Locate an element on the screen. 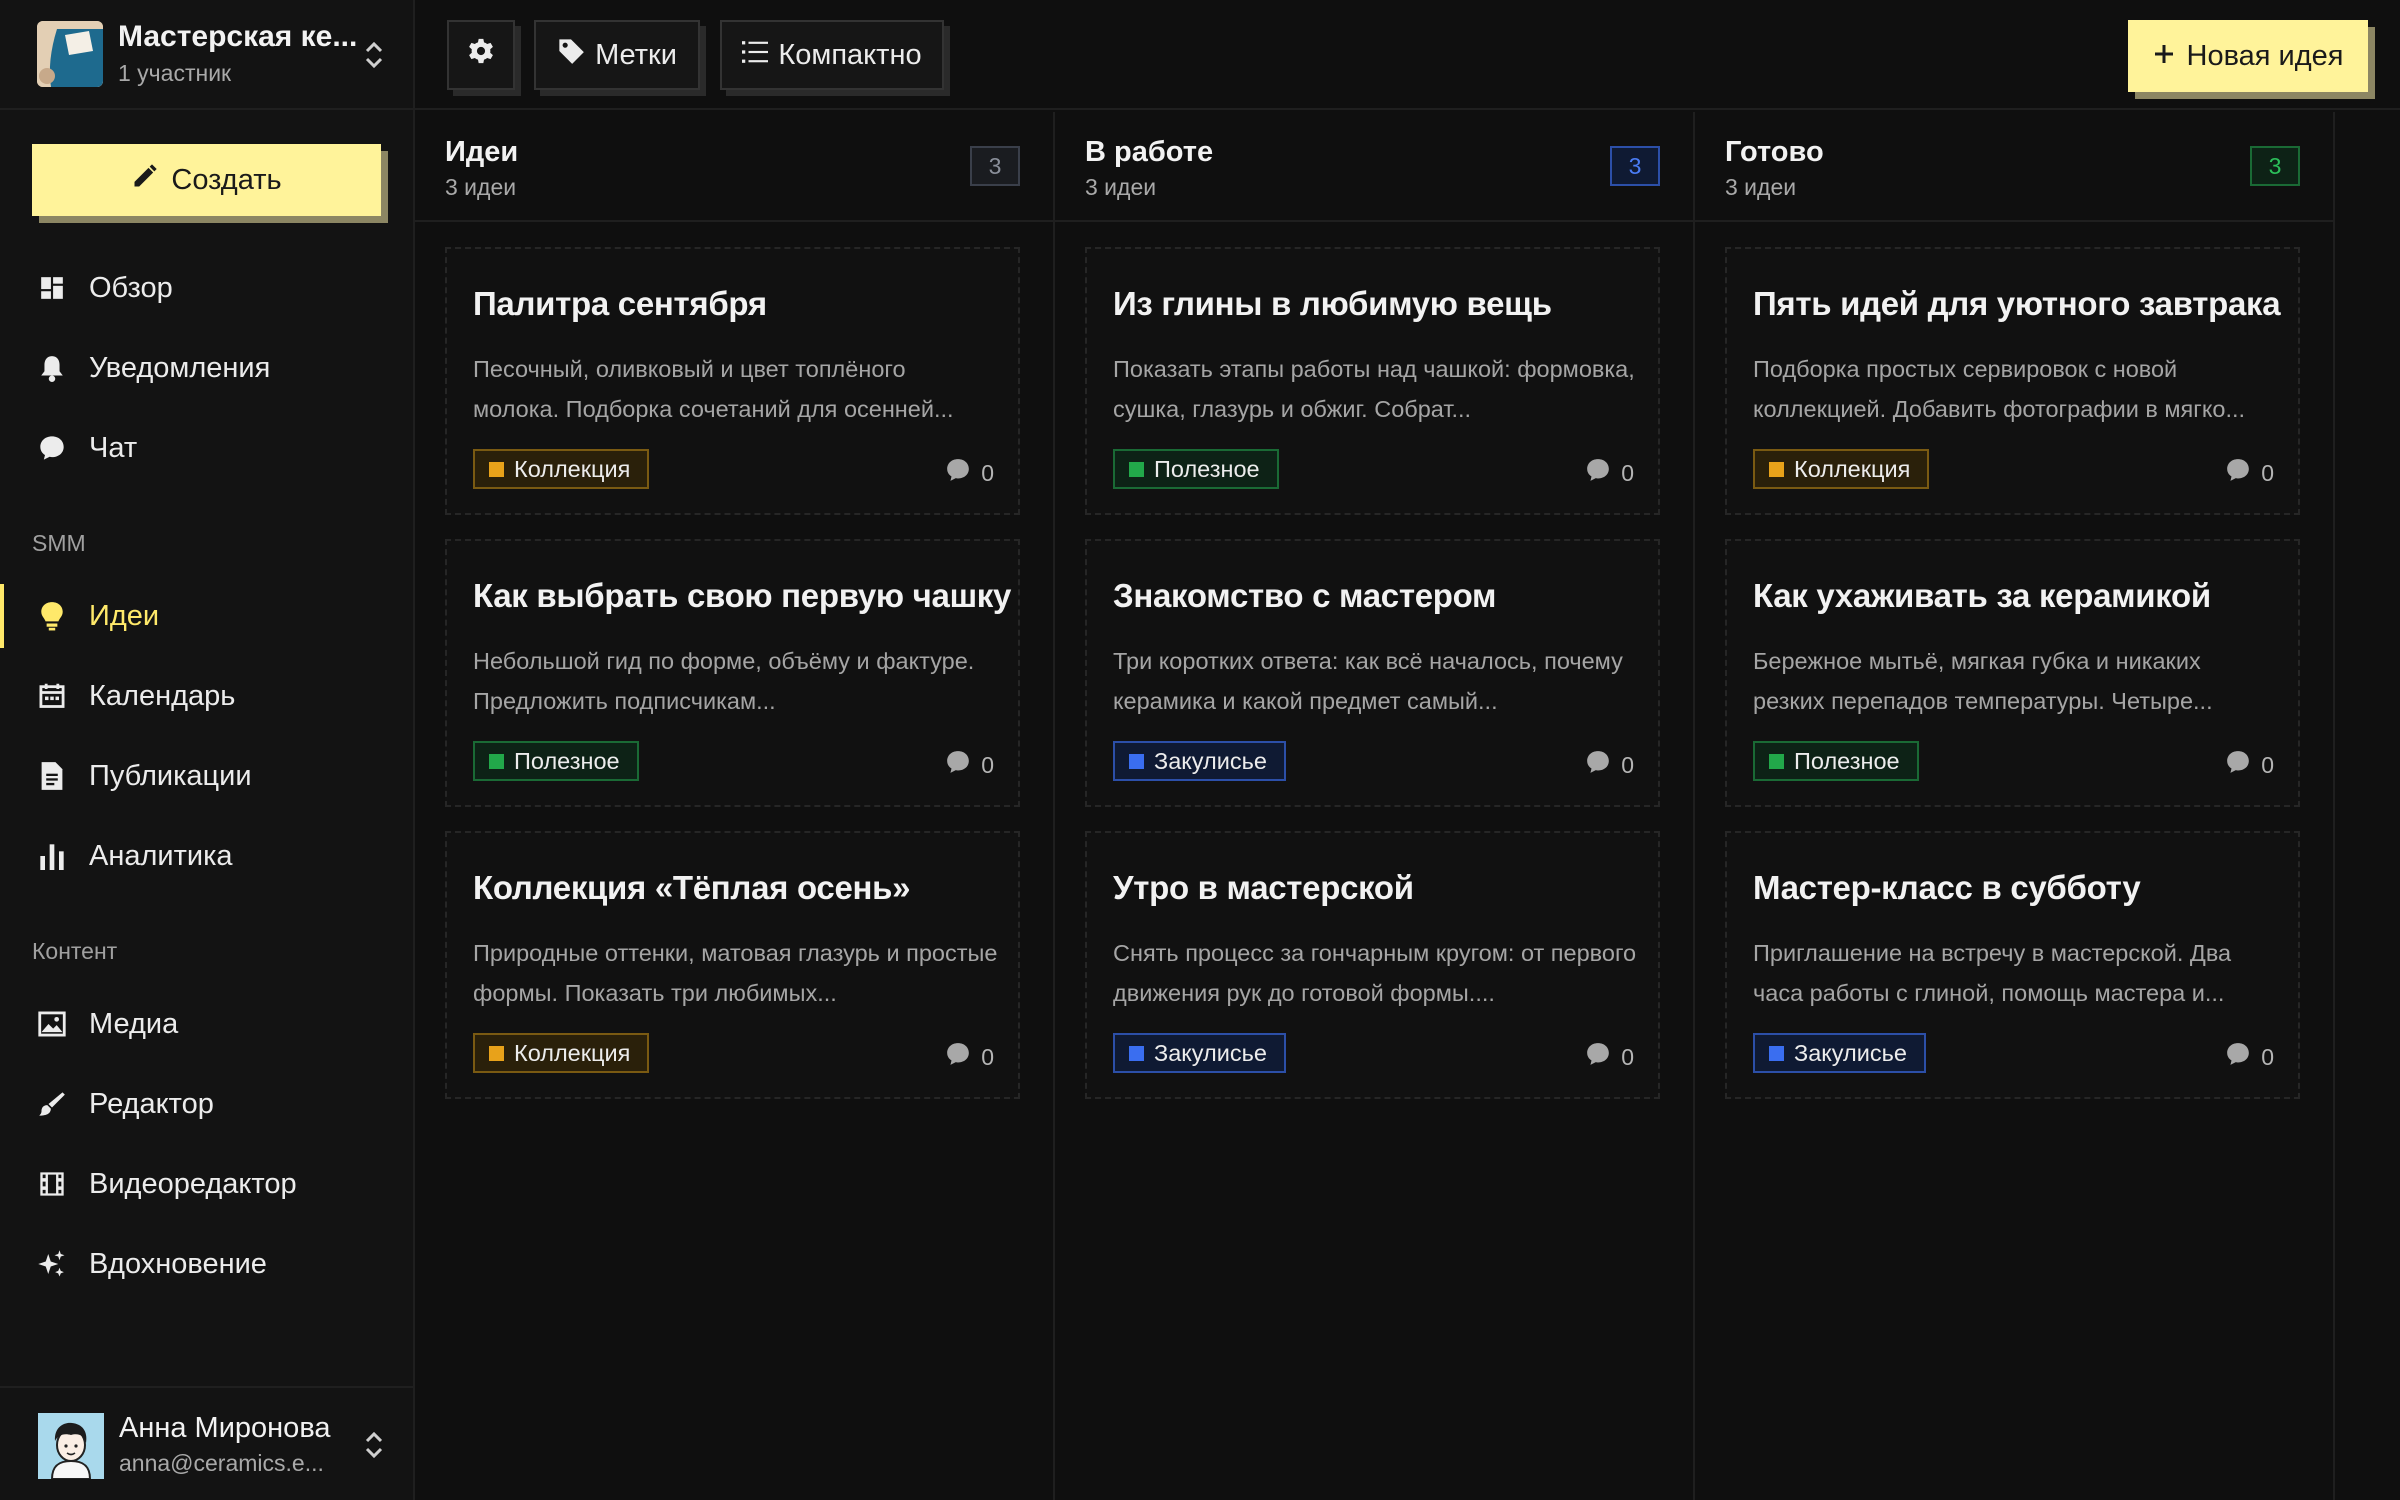 This screenshot has height=1500, width=2400. sidebar-item-calendar: Календарь is located at coordinates (206, 696).